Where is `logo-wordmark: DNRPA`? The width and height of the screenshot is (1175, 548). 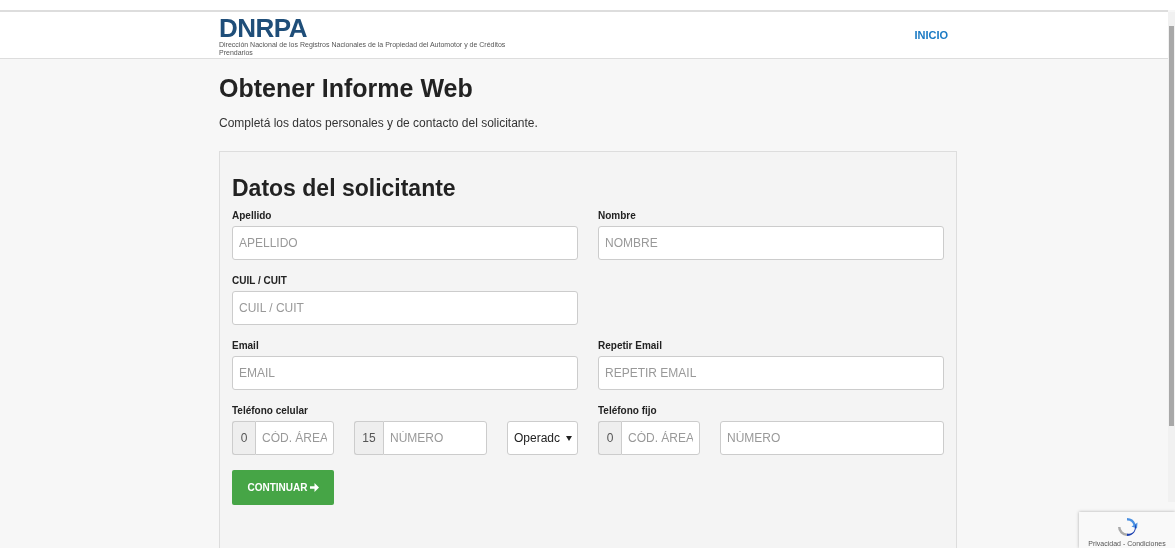 logo-wordmark: DNRPA is located at coordinates (263, 27).